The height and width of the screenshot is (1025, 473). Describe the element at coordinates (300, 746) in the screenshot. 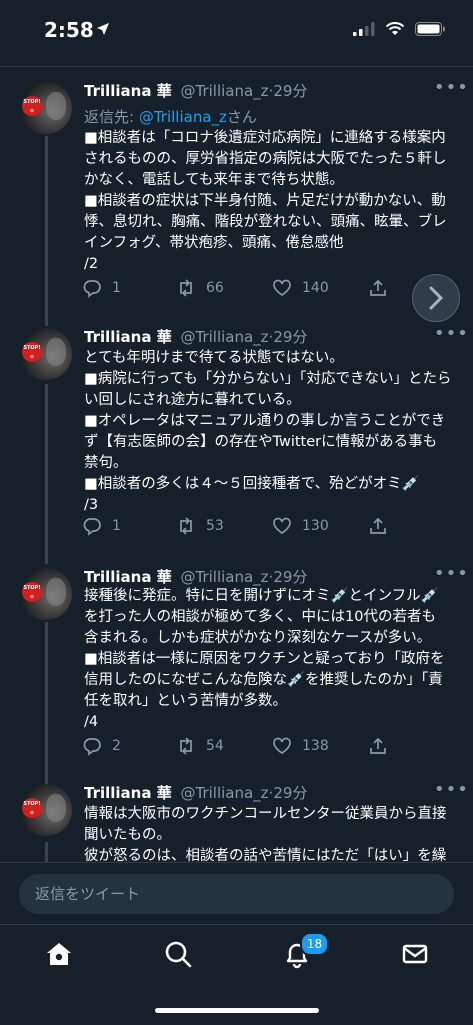

I see `like-button: 138` at that location.